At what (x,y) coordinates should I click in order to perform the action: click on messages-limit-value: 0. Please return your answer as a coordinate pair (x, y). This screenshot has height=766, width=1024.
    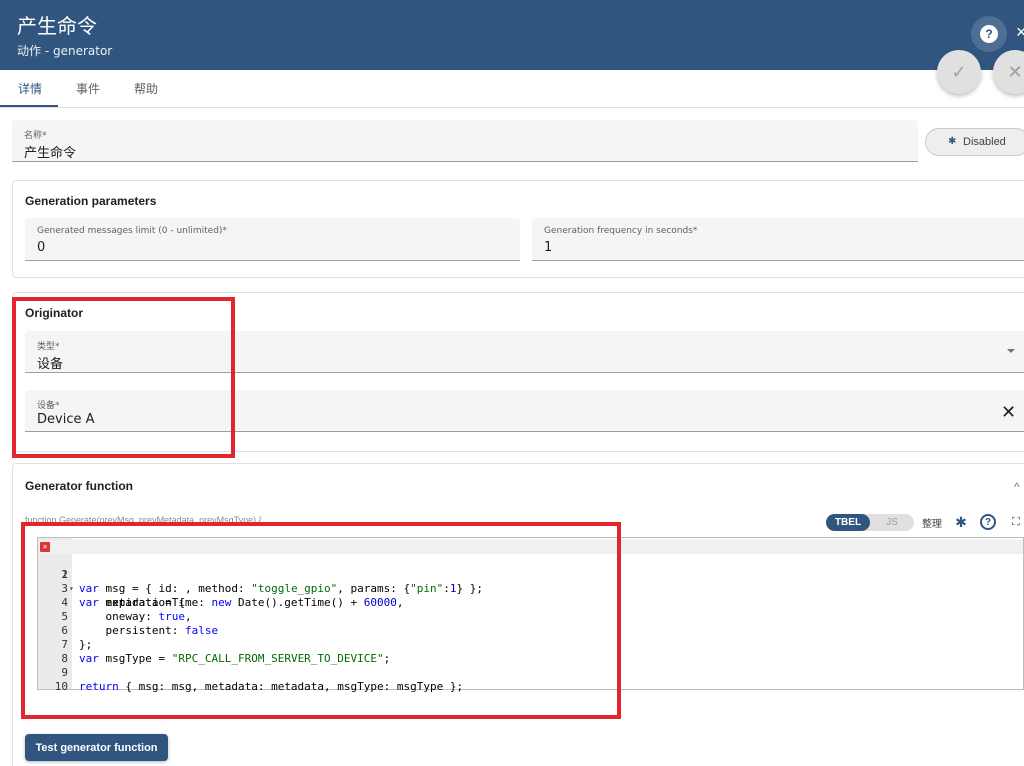
    Looking at the image, I should click on (41, 247).